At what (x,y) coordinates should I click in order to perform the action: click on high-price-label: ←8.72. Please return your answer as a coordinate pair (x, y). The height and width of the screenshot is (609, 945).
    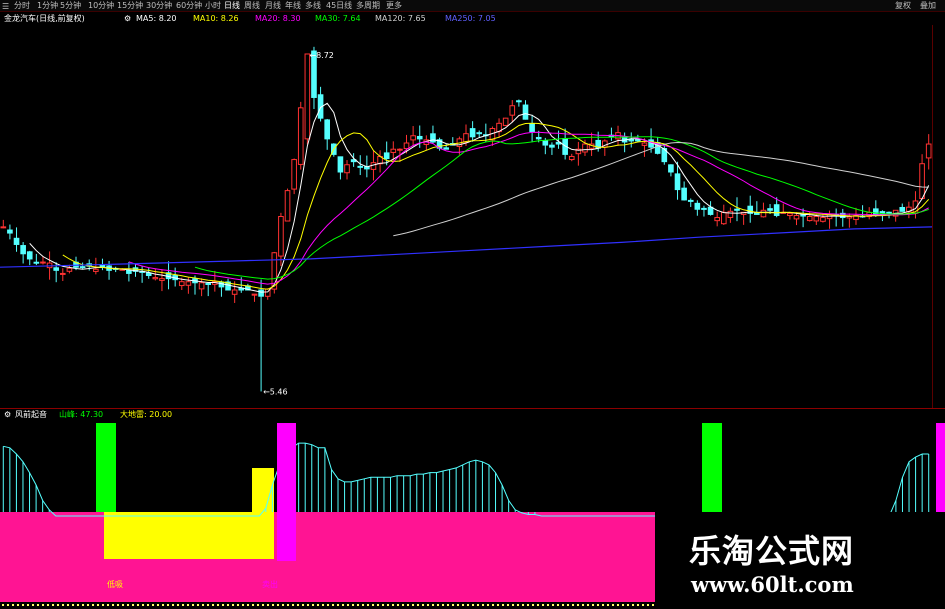
    Looking at the image, I should click on (321, 55).